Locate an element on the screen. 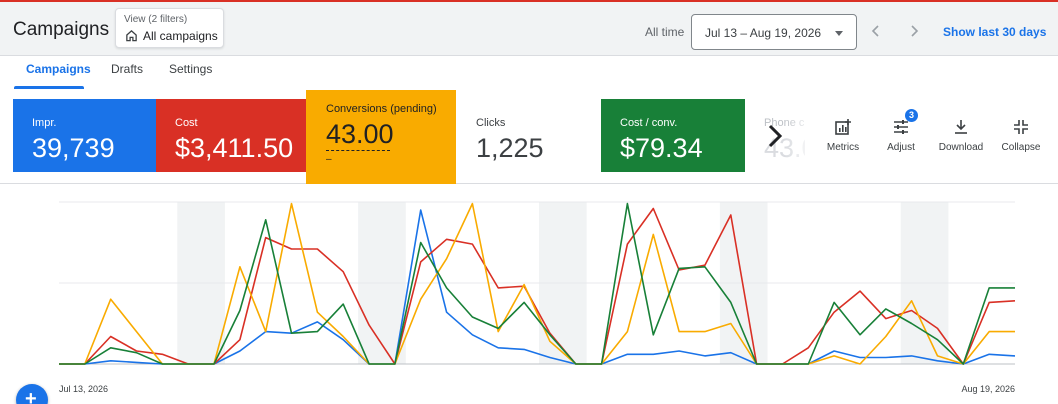  collapse-button: Collapse is located at coordinates (1021, 135).